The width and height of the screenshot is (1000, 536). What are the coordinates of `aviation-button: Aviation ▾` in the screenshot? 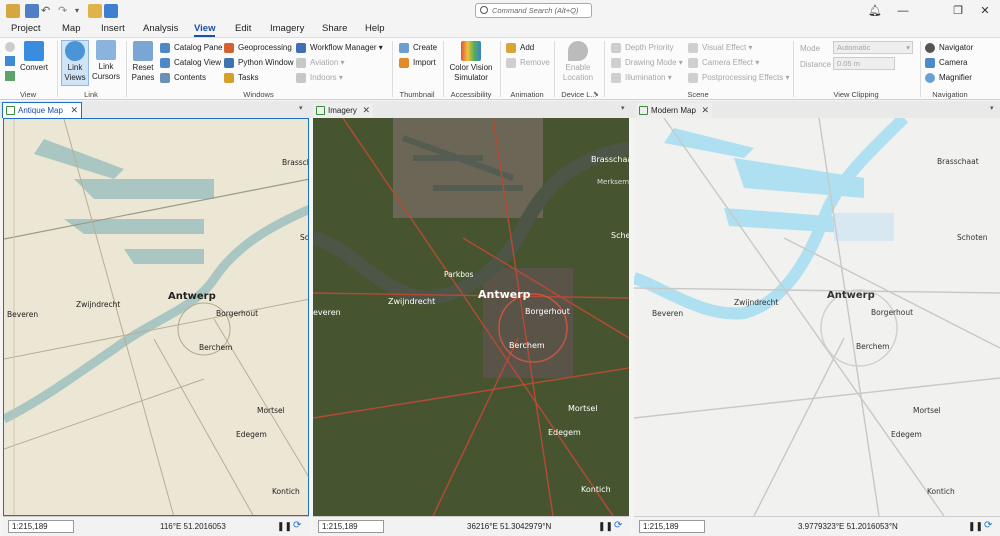 It's located at (320, 63).